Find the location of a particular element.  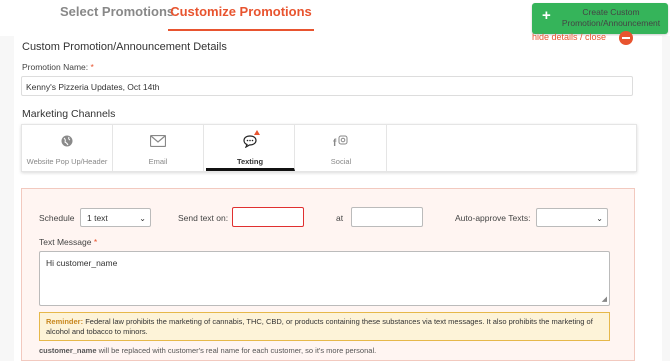

envelope-icon is located at coordinates (158, 142).